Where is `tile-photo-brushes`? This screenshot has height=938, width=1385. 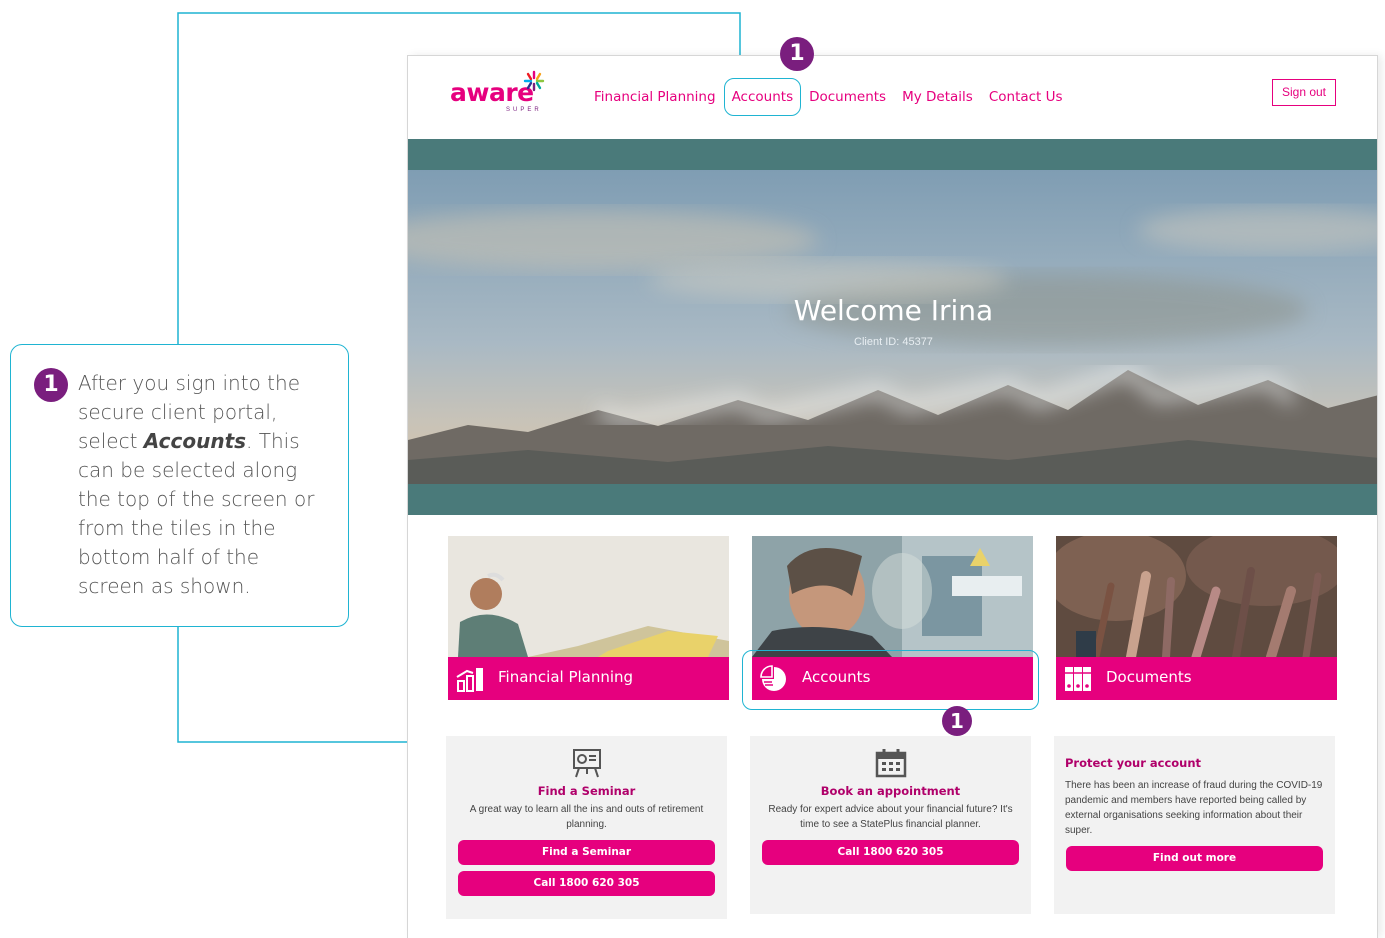
tile-photo-brushes is located at coordinates (1196, 596).